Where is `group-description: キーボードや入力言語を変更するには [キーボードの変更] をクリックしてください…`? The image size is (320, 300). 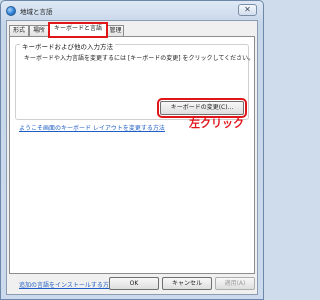 group-description: キーボードや入力言語を変更するには [キーボードの変更] をクリックしてください… is located at coordinates (139, 58).